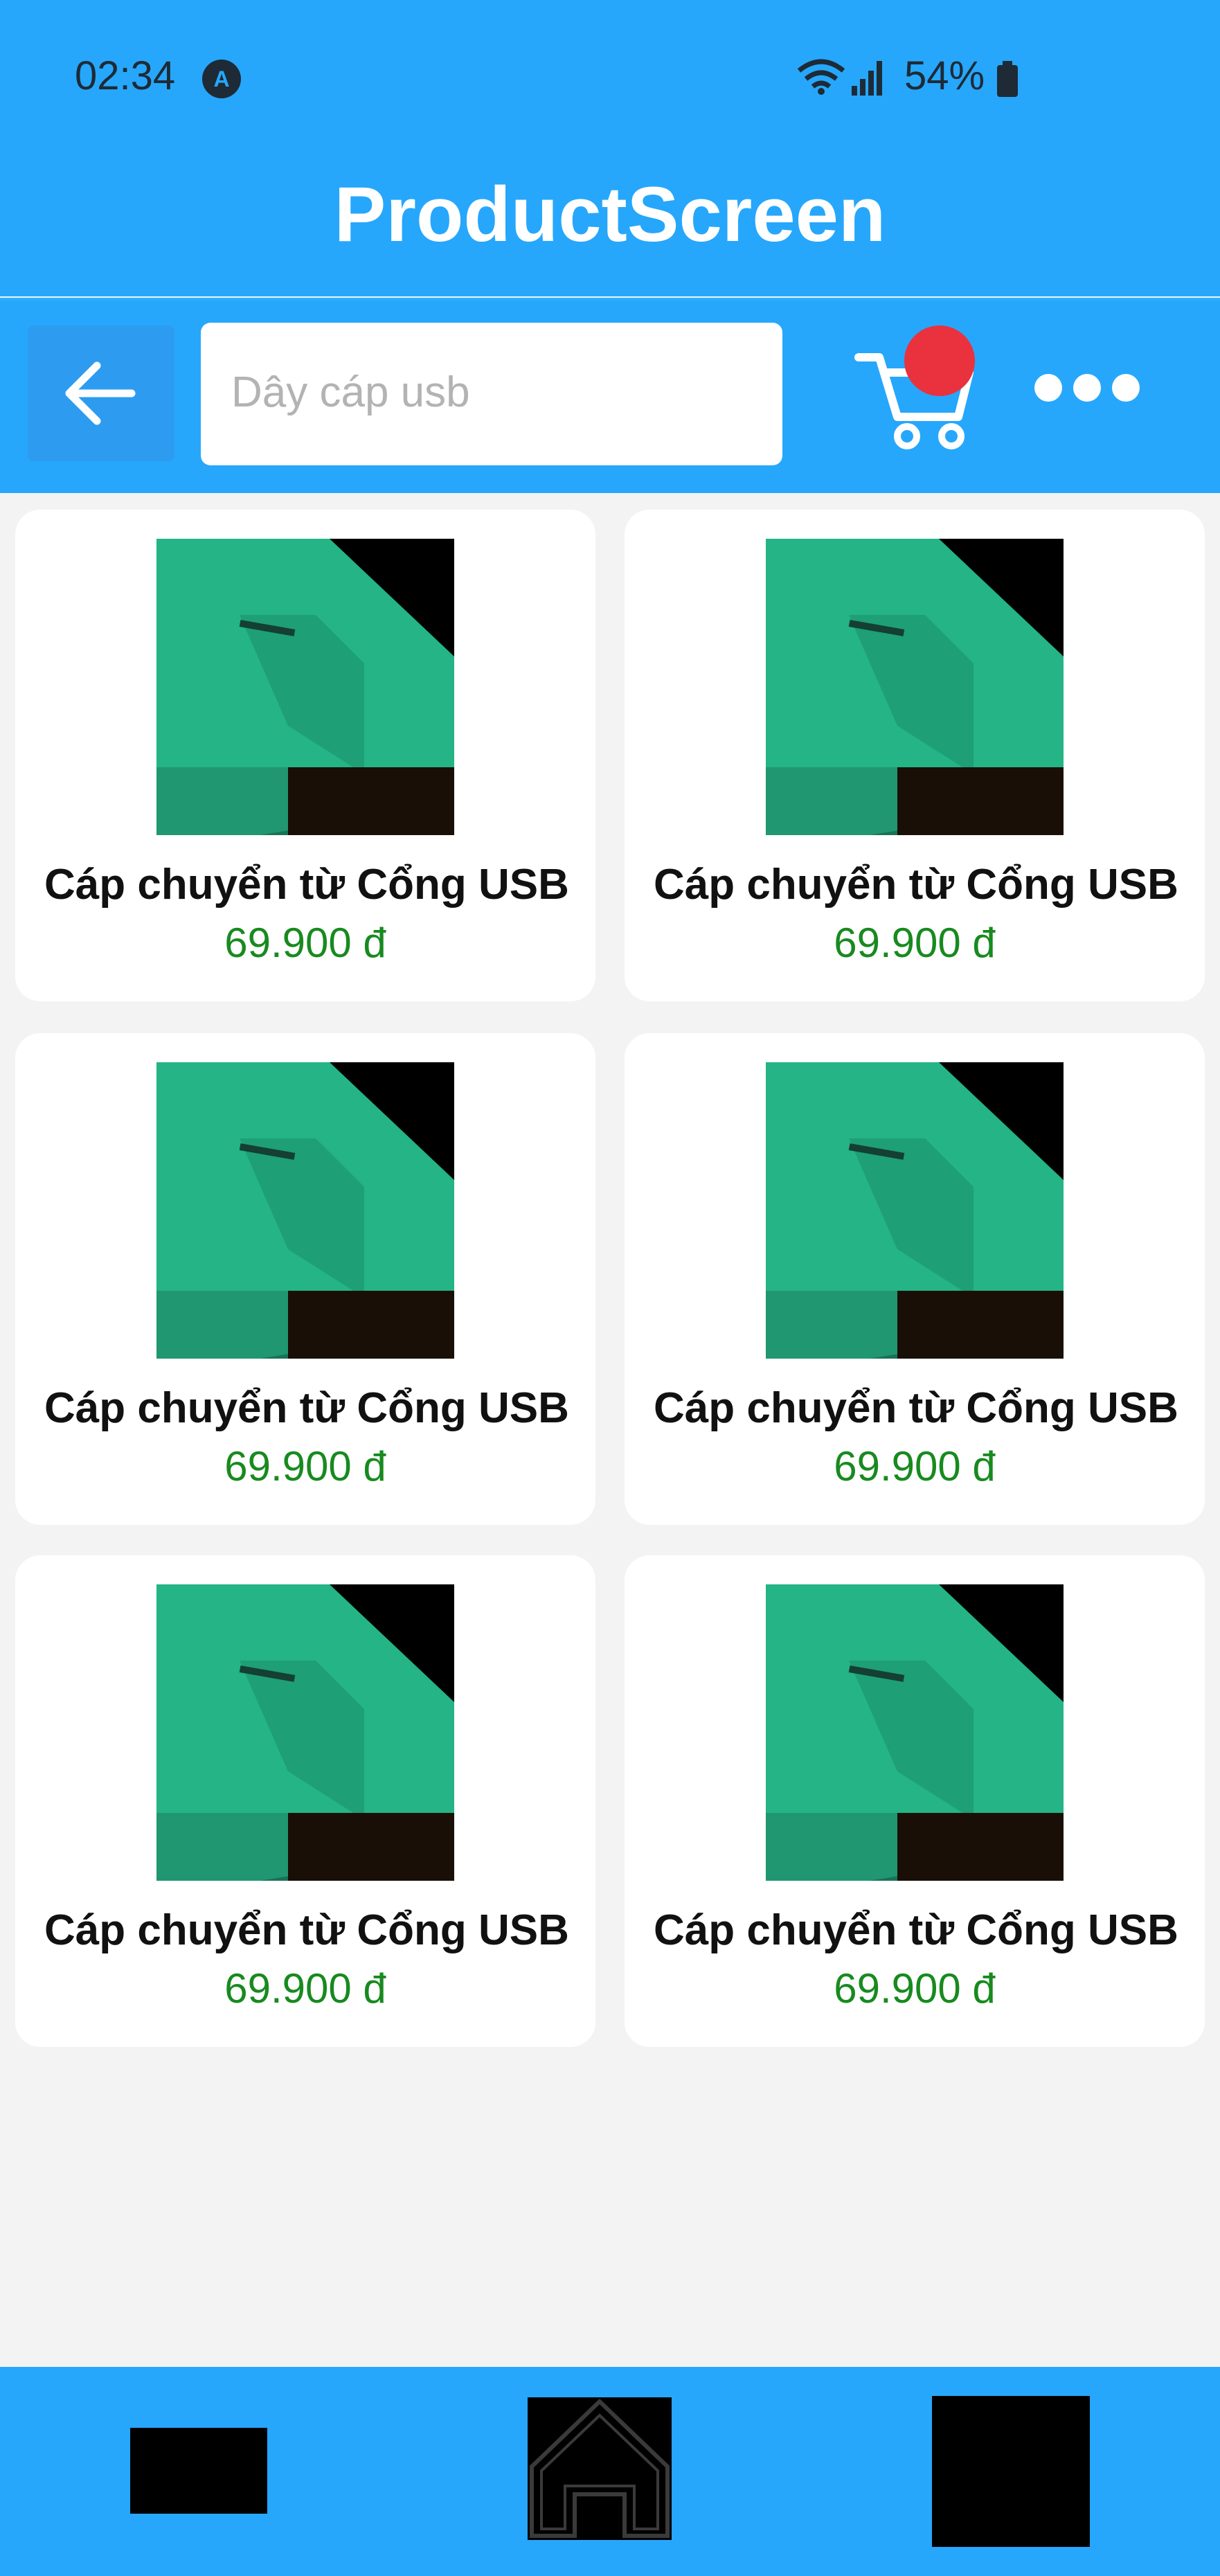 This screenshot has height=2576, width=1220. I want to click on status-time: 02:34, so click(126, 75).